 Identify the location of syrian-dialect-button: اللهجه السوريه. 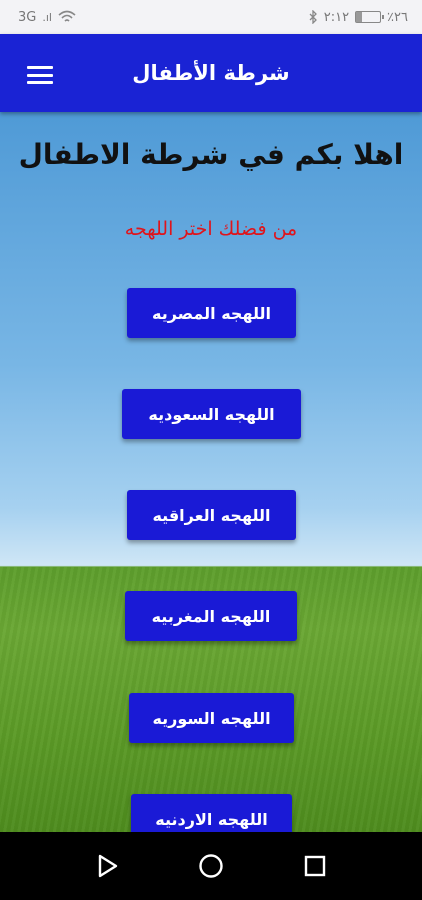
(211, 718).